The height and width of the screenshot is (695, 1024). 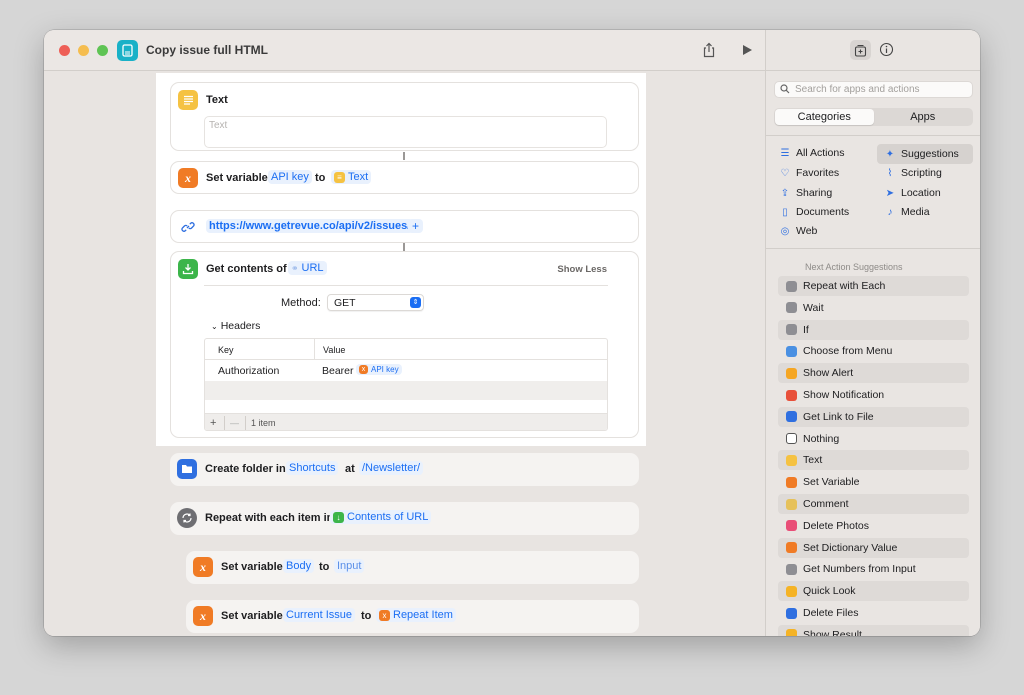 I want to click on variable-token-current-issue: Current Issue, so click(x=319, y=615).